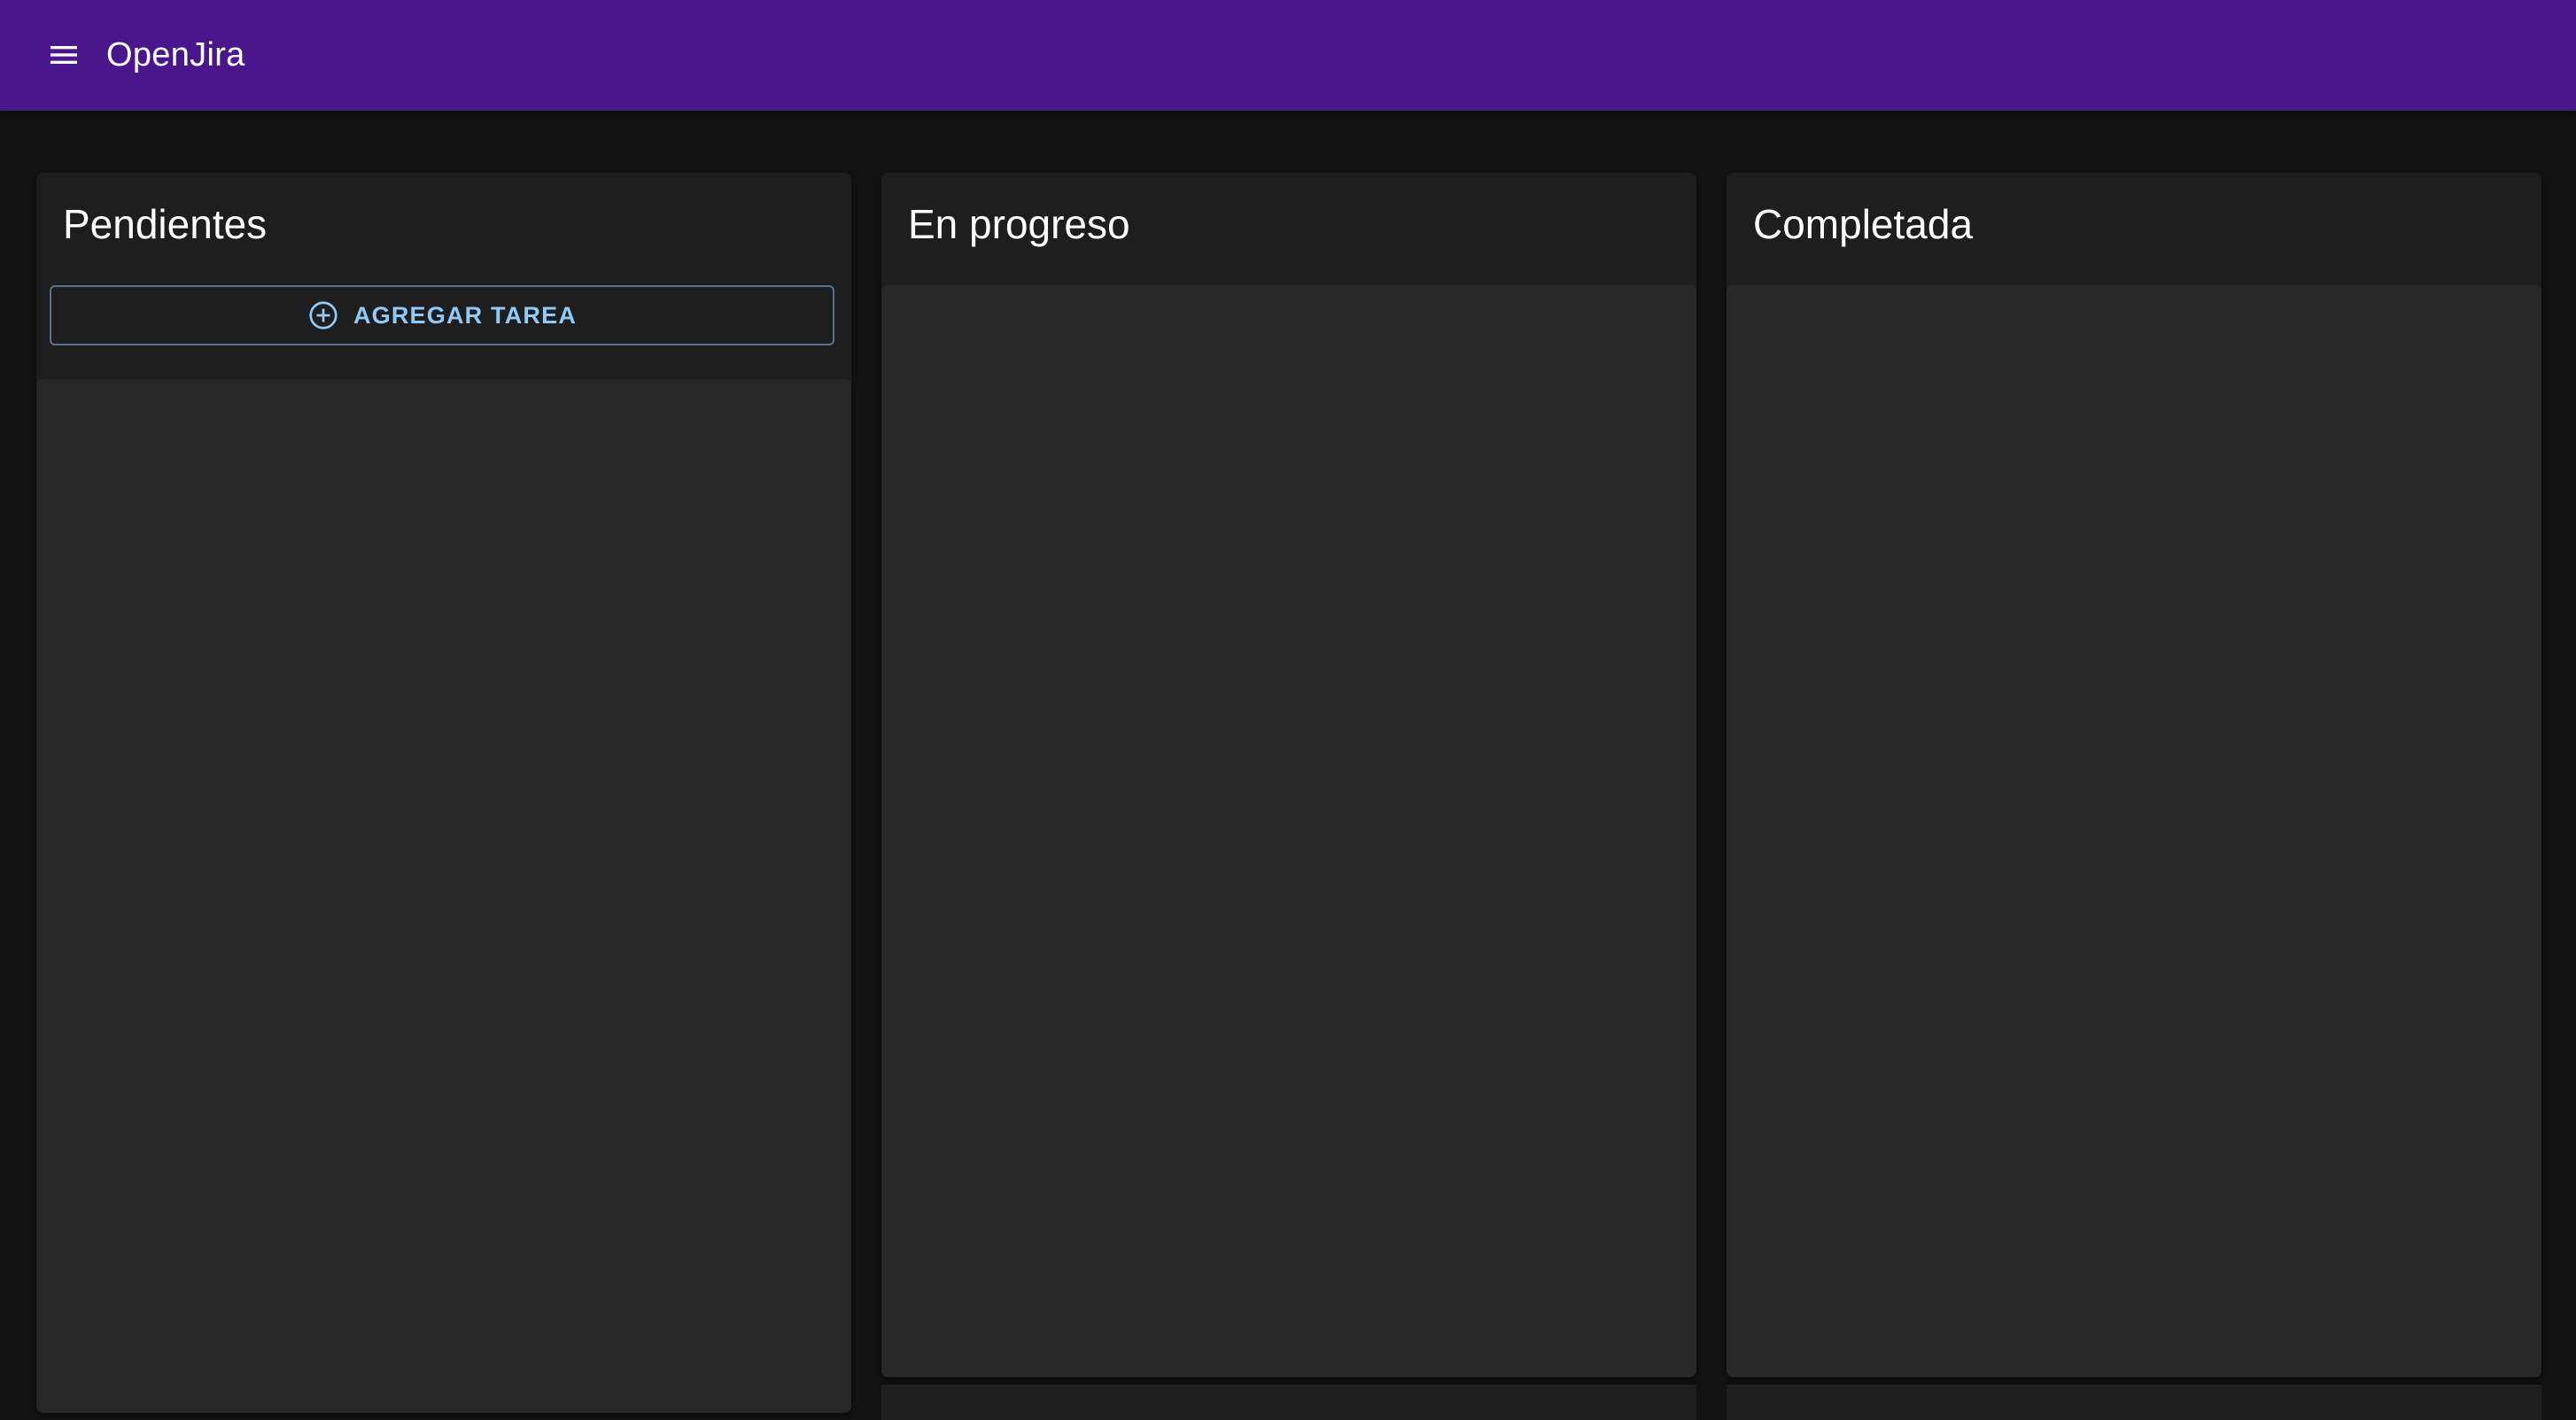 This screenshot has width=2576, height=1420. What do you see at coordinates (175, 55) in the screenshot?
I see `app-title: OpenJira` at bounding box center [175, 55].